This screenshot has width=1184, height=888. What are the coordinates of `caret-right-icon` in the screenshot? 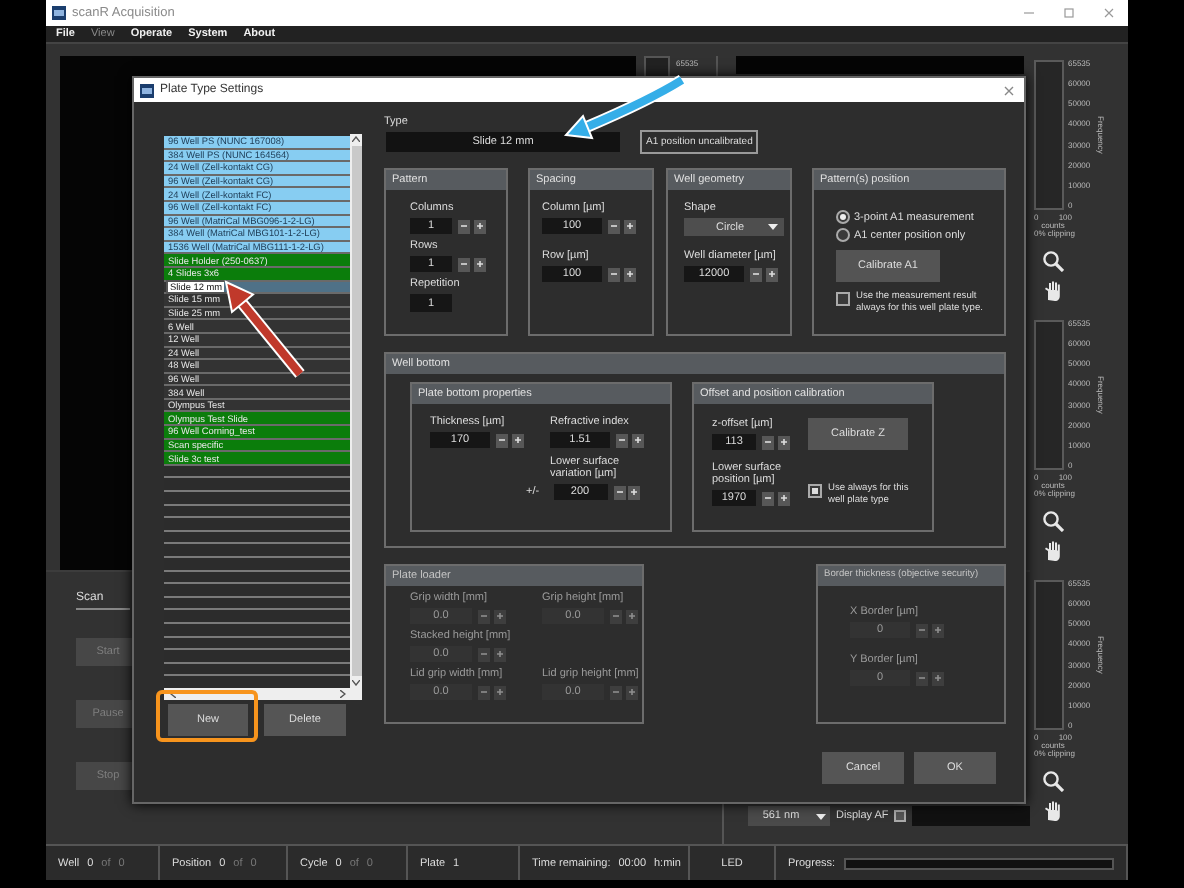 It's located at (343, 694).